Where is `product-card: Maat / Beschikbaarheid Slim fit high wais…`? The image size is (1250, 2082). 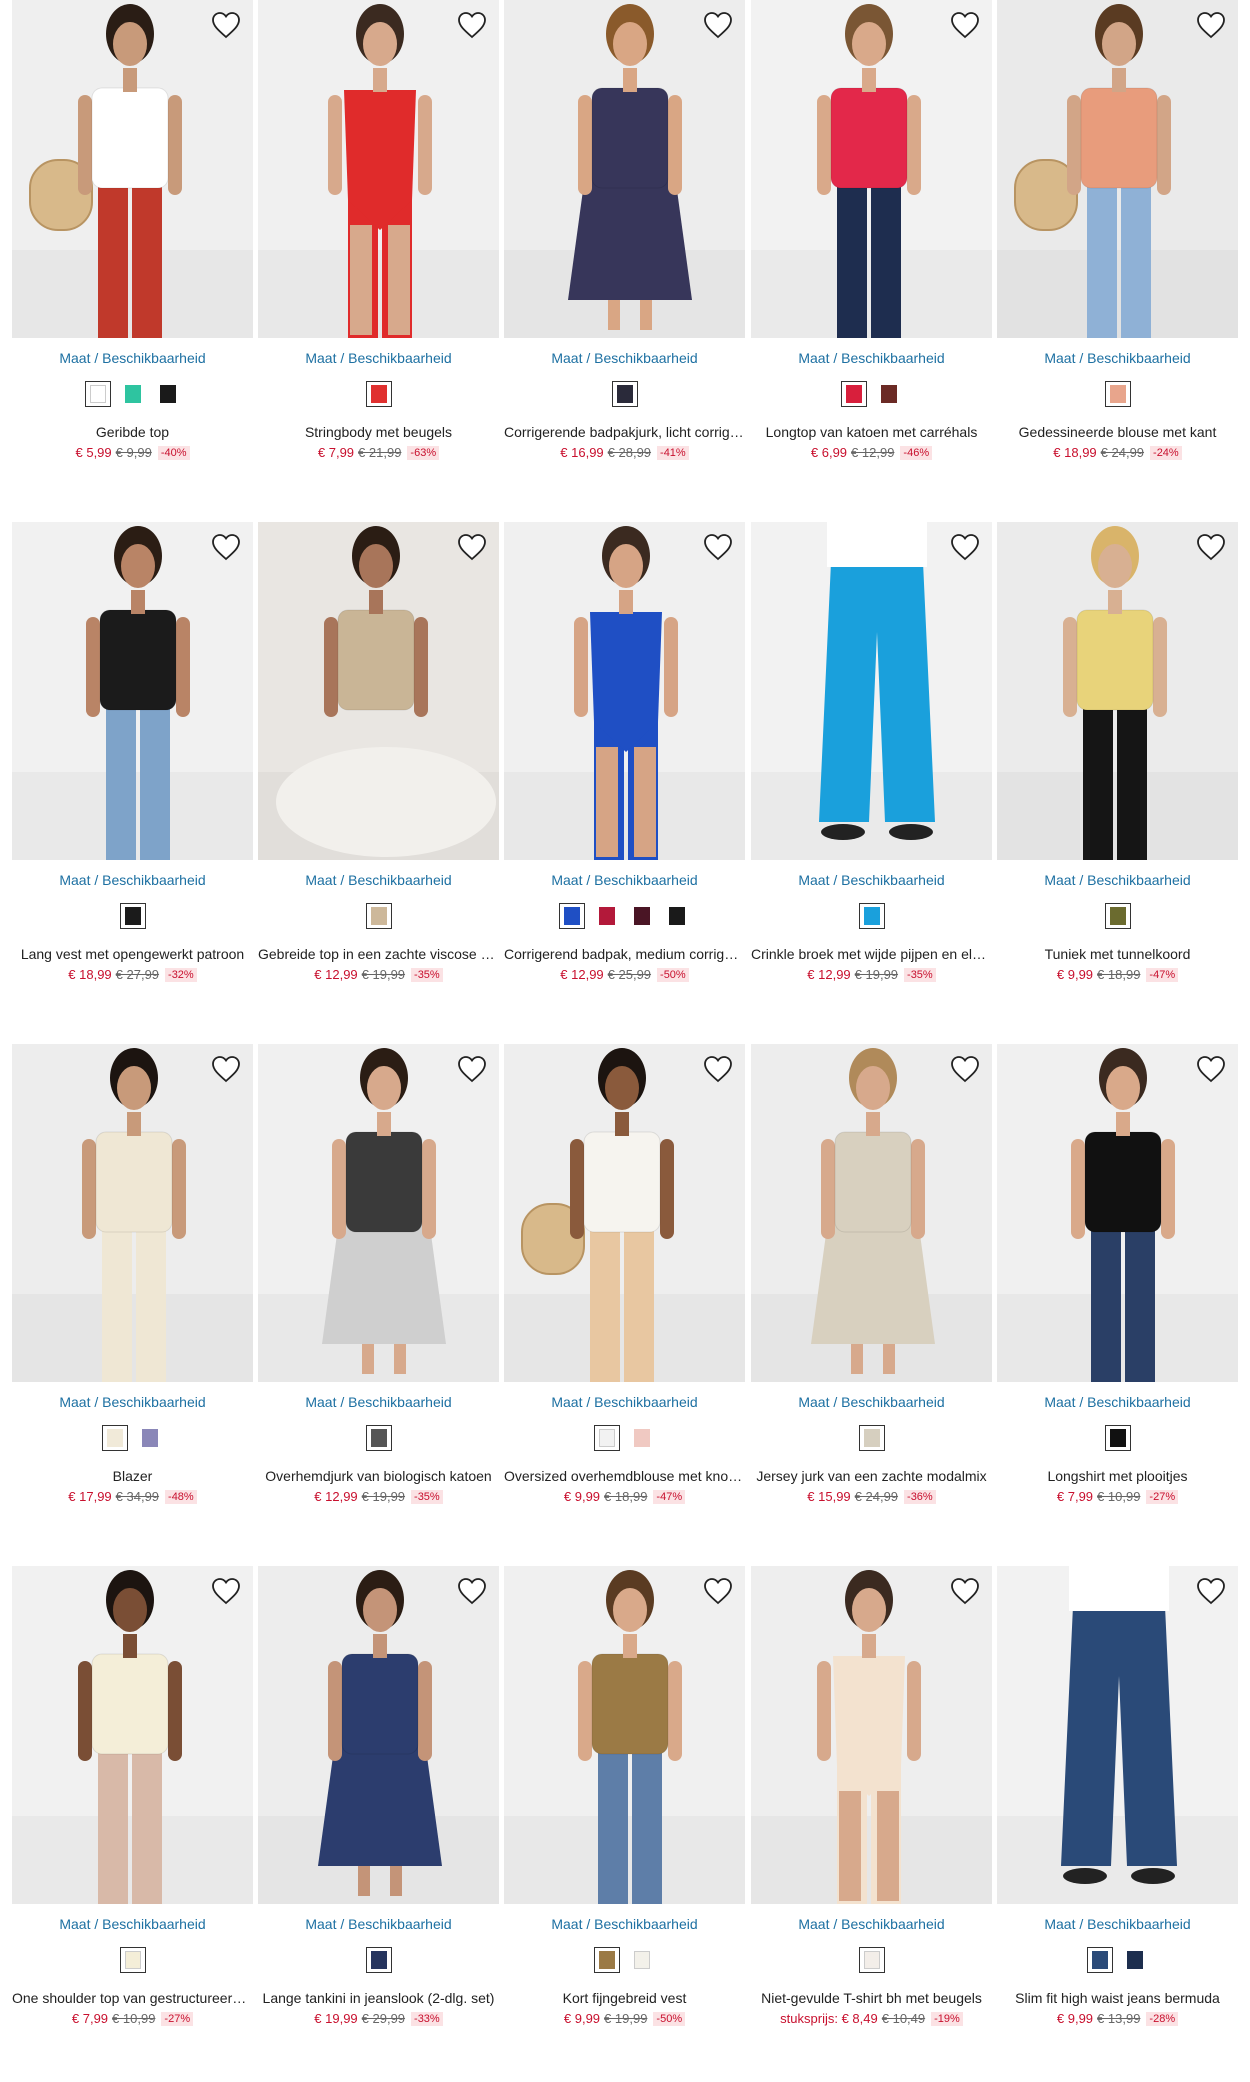
product-card: Maat / Beschikbaarheid Slim fit high wais… is located at coordinates (1117, 1806).